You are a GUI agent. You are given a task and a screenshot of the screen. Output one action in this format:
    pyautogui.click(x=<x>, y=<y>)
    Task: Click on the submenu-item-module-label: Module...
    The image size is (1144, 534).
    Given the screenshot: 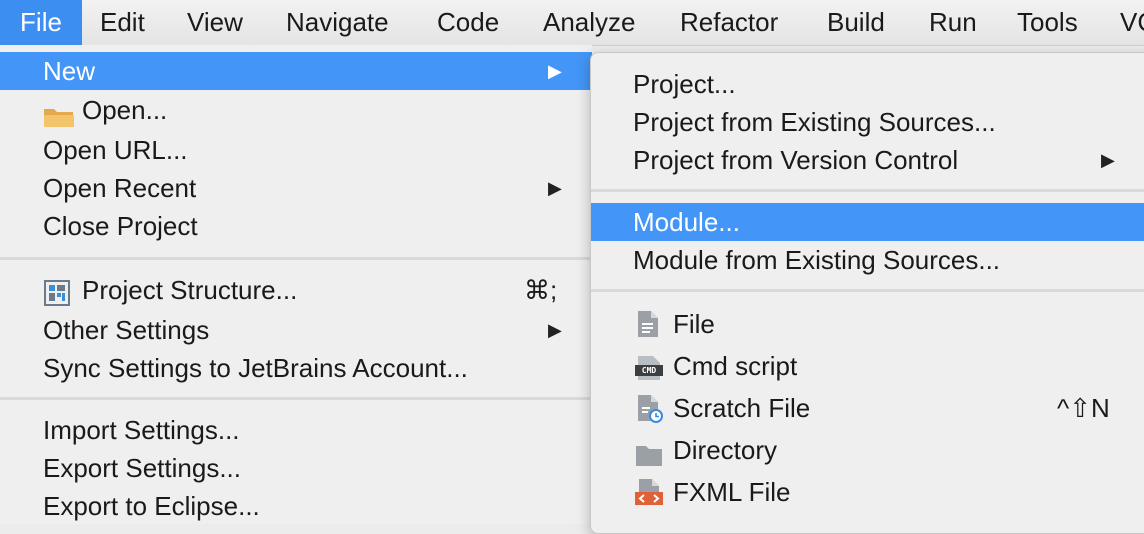 What is the action you would take?
    pyautogui.click(x=686, y=222)
    